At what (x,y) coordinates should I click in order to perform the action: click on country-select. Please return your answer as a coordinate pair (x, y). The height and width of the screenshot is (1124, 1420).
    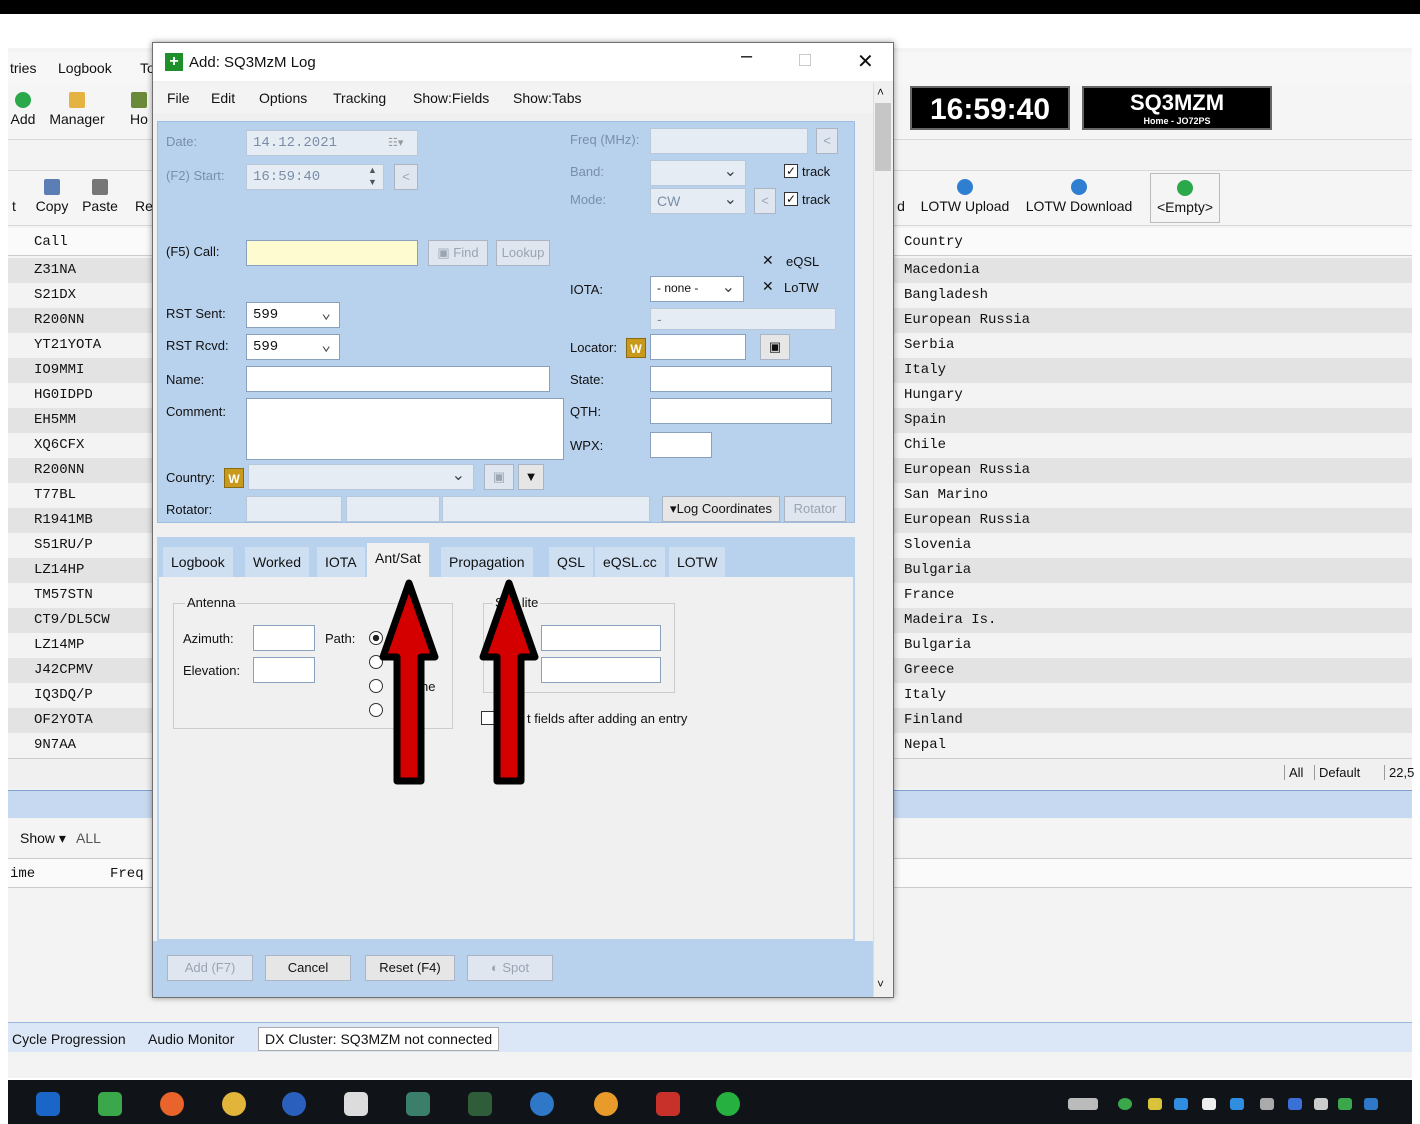
    Looking at the image, I should click on (361, 477).